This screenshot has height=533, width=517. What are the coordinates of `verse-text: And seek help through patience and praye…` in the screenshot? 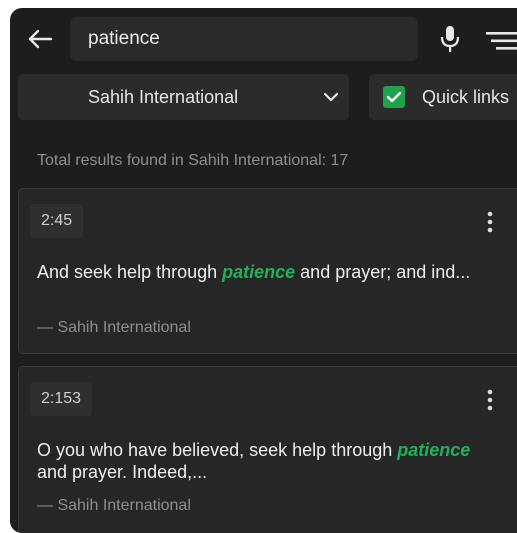 It's located at (267, 272).